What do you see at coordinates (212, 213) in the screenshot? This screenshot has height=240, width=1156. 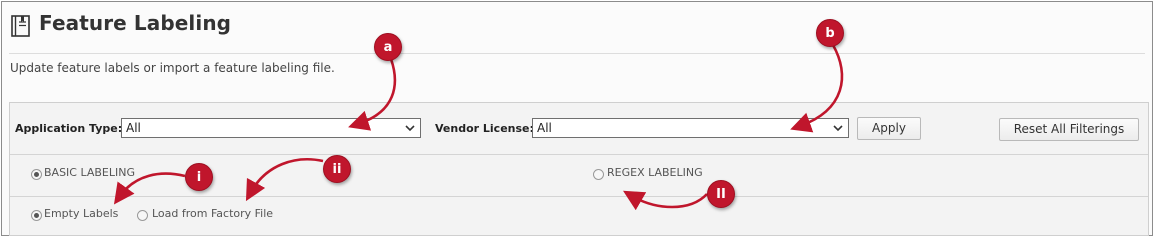 I see `load-factory-label: Load from Factory File` at bounding box center [212, 213].